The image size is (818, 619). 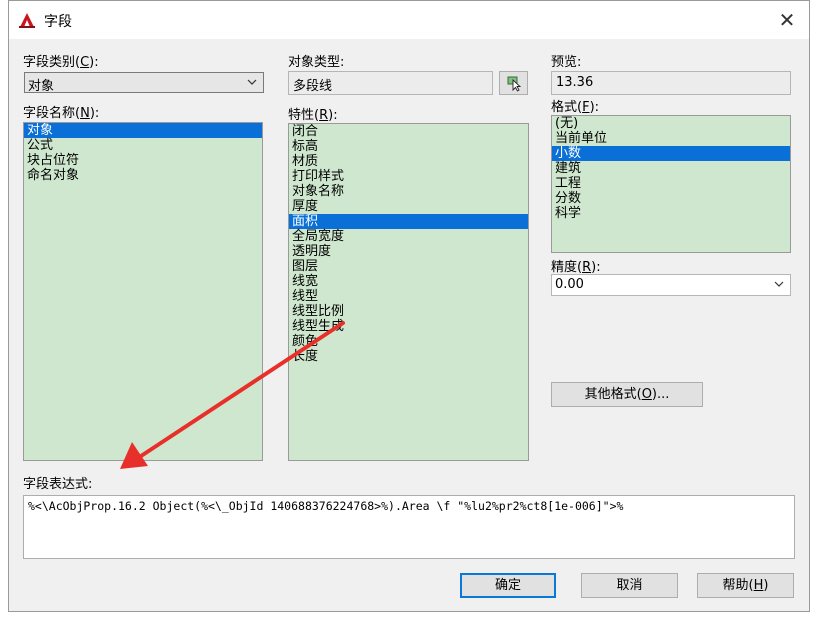 What do you see at coordinates (566, 62) in the screenshot?
I see `preview-label: 预览:` at bounding box center [566, 62].